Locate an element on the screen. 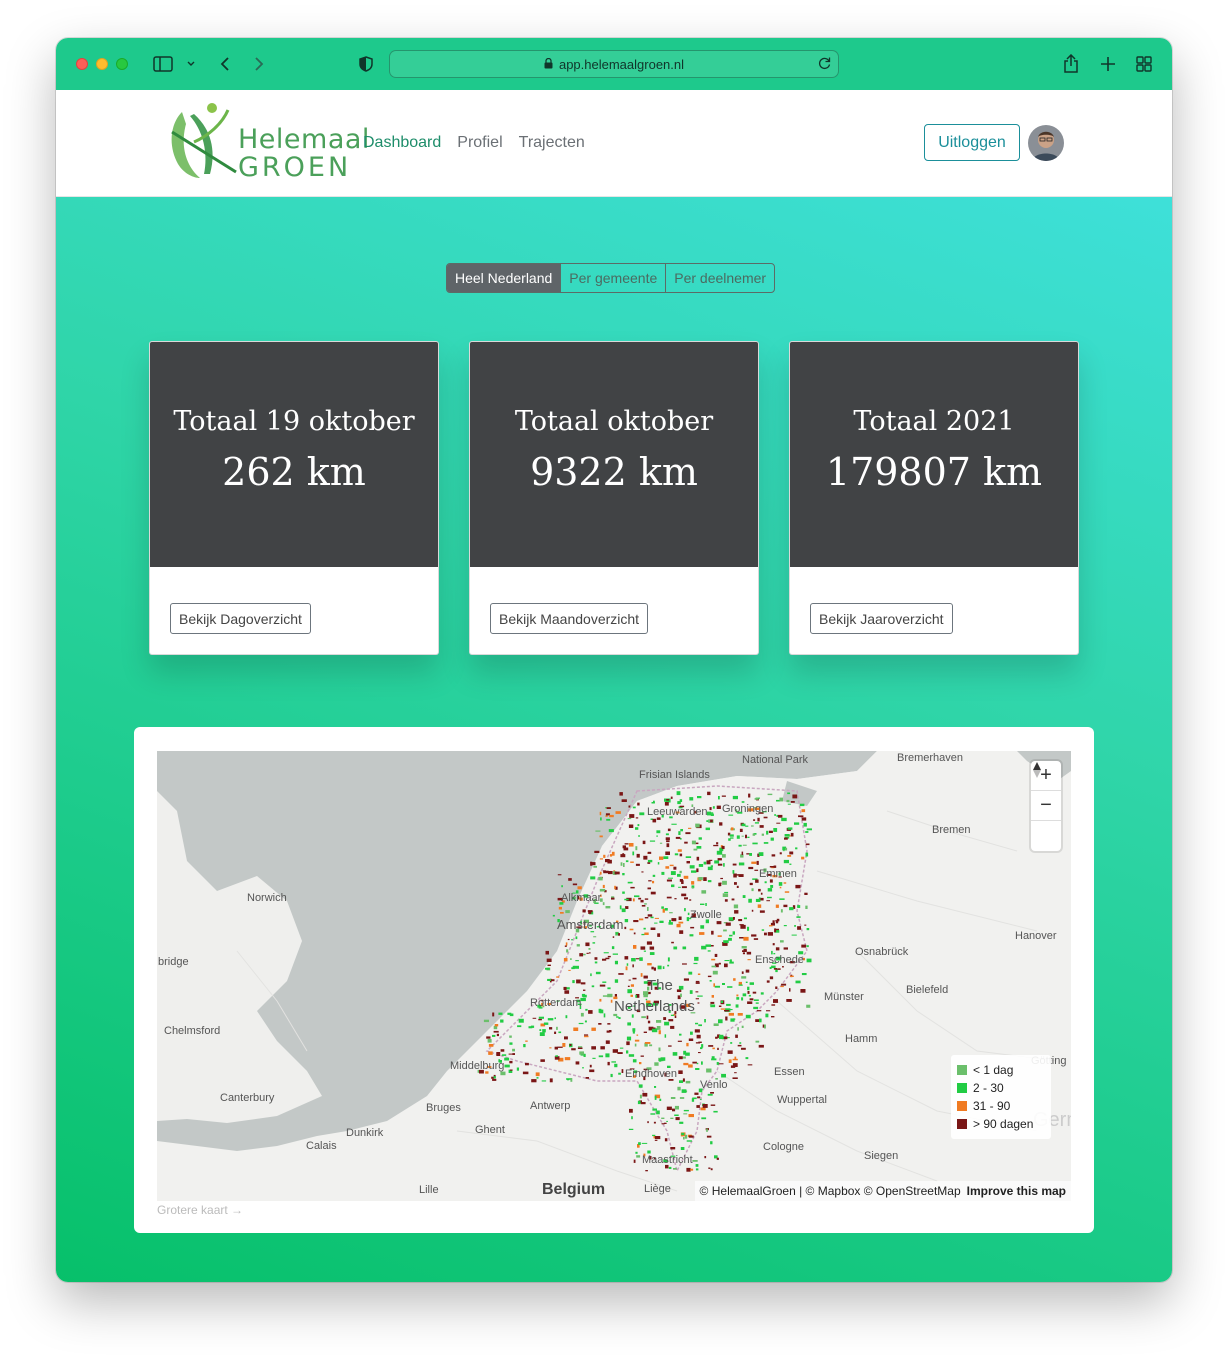  day-overview-button: Bekijk Dagoverzicht is located at coordinates (240, 618).